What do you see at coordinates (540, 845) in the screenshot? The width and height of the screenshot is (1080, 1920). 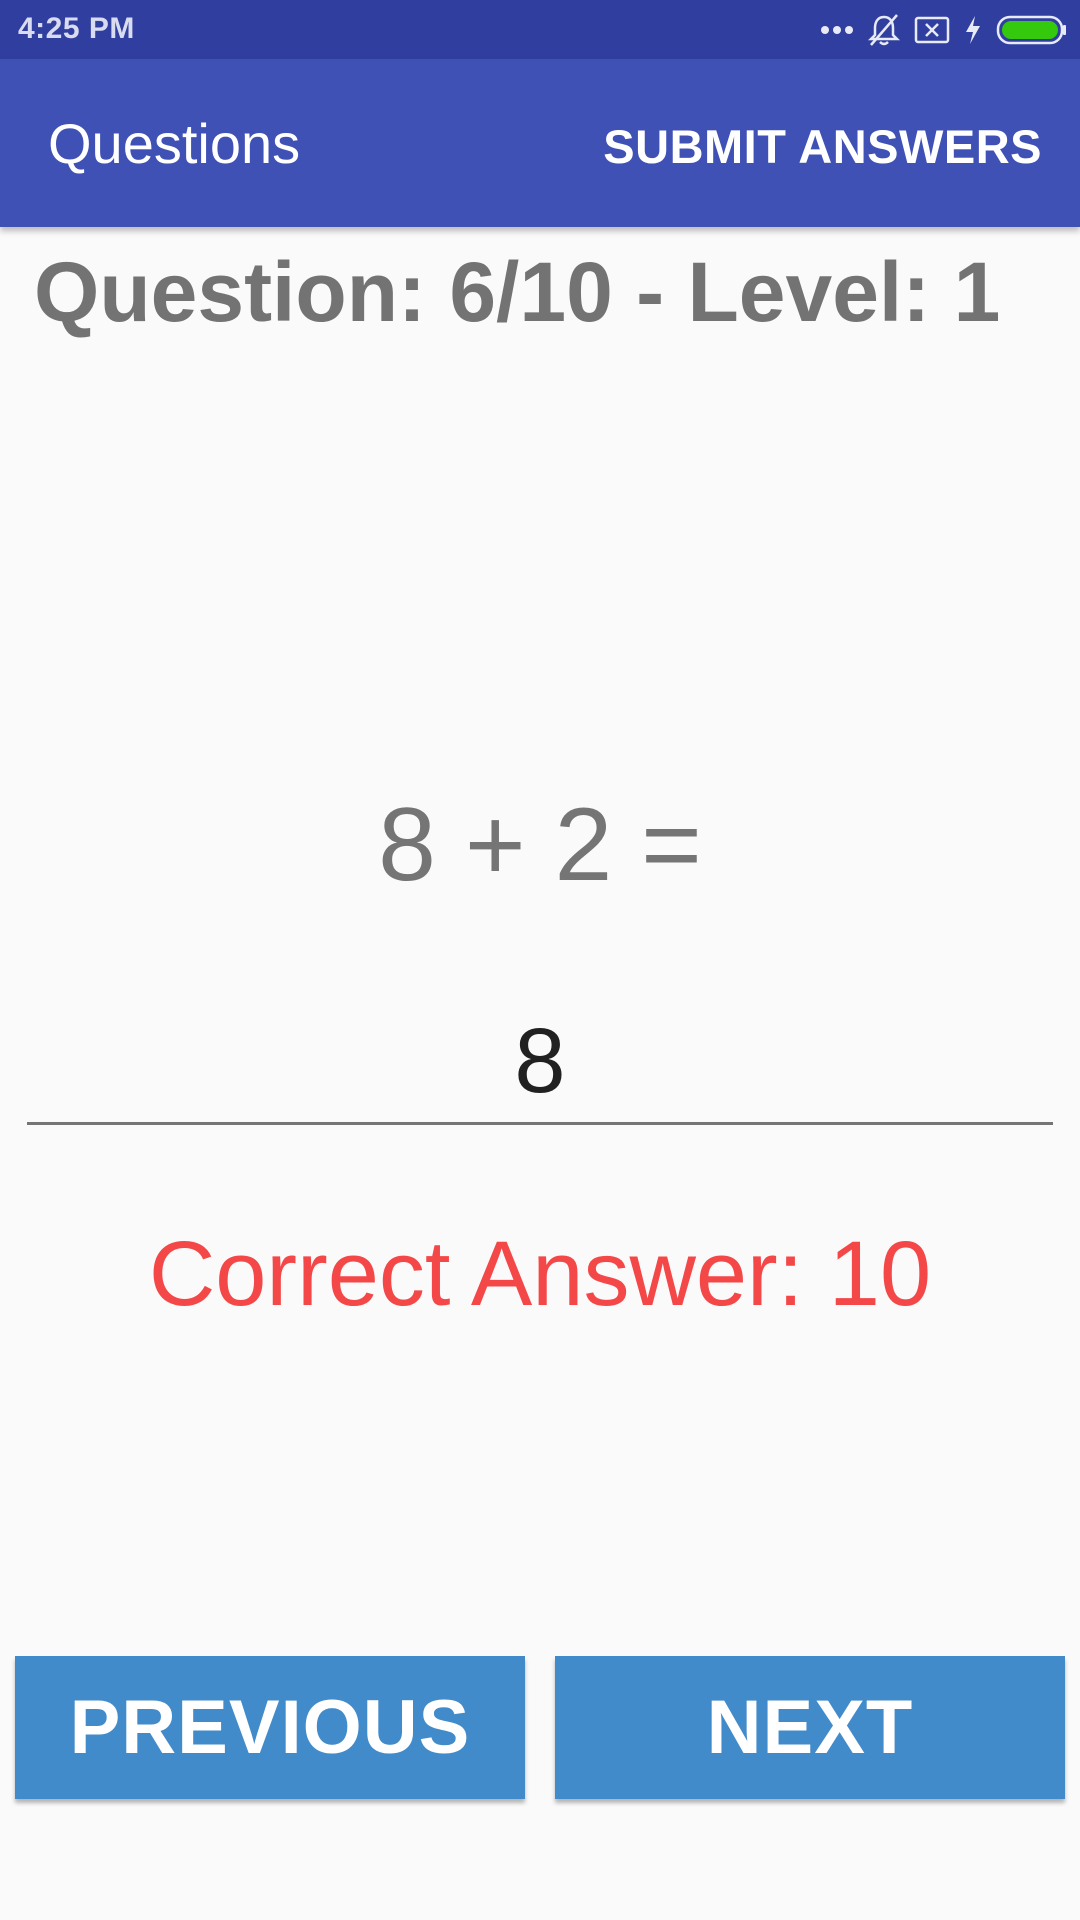 I see `equation-text: 8 + 2 =` at bounding box center [540, 845].